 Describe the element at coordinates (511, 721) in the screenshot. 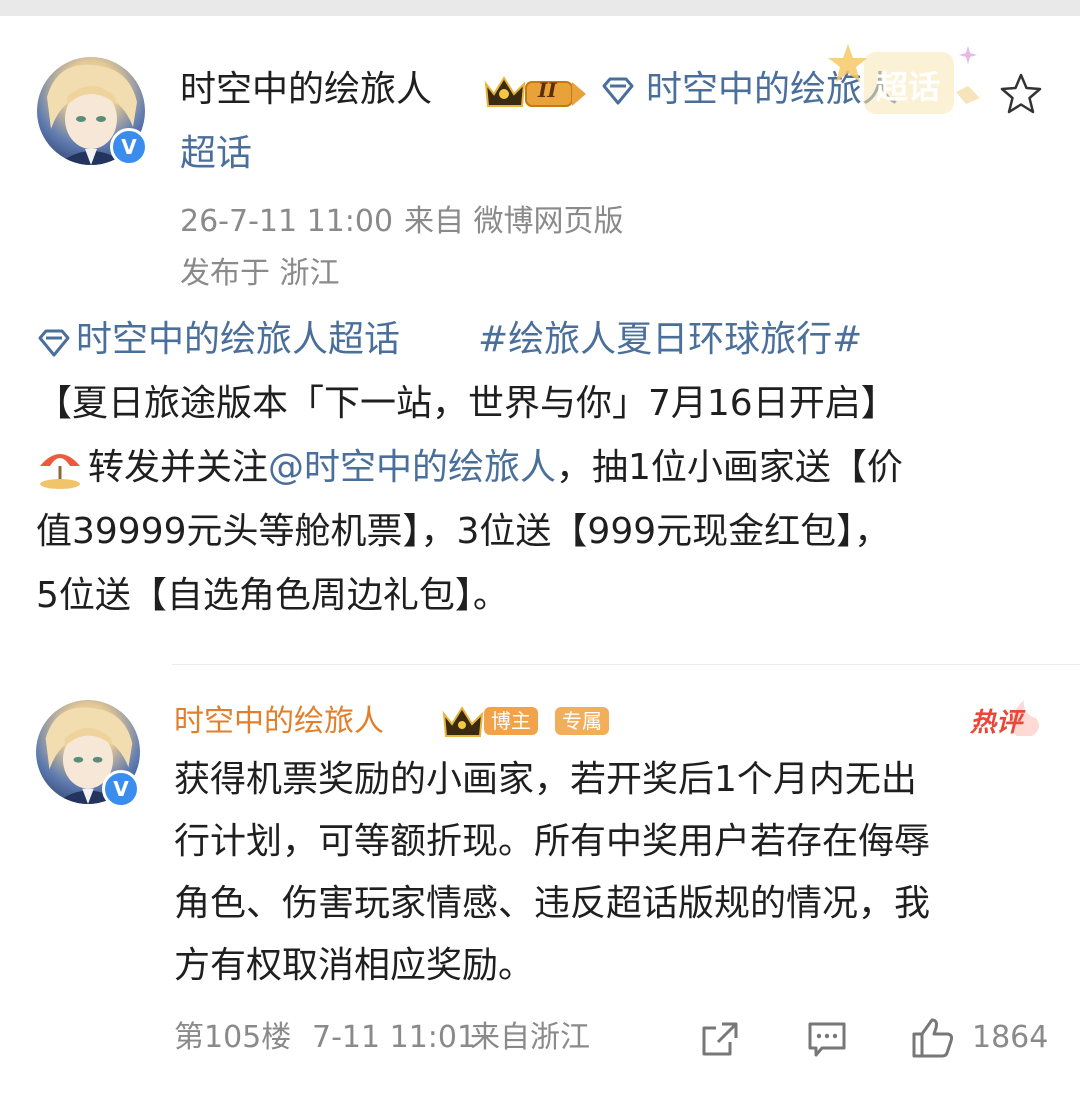

I see `blogger-badge: 博主` at that location.